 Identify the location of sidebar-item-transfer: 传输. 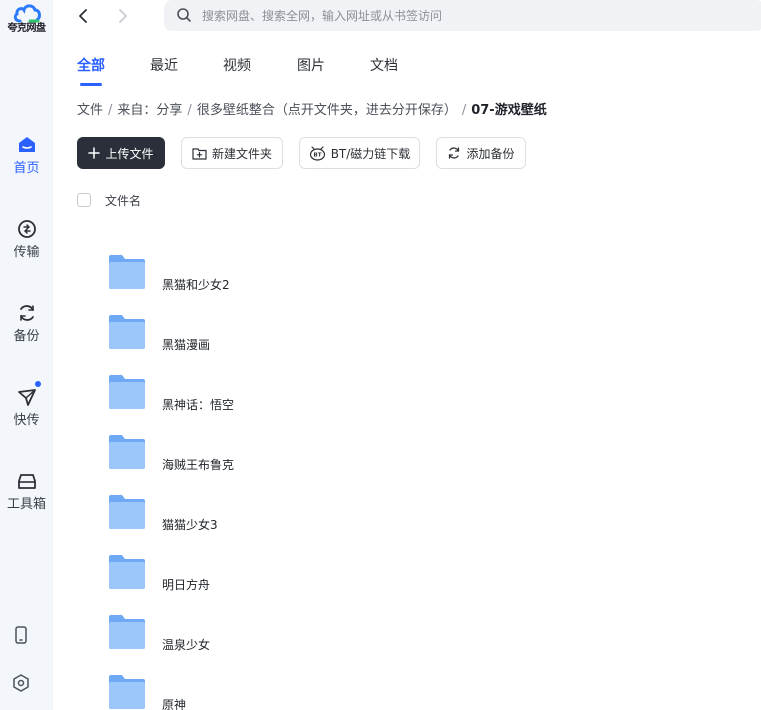
(26, 239).